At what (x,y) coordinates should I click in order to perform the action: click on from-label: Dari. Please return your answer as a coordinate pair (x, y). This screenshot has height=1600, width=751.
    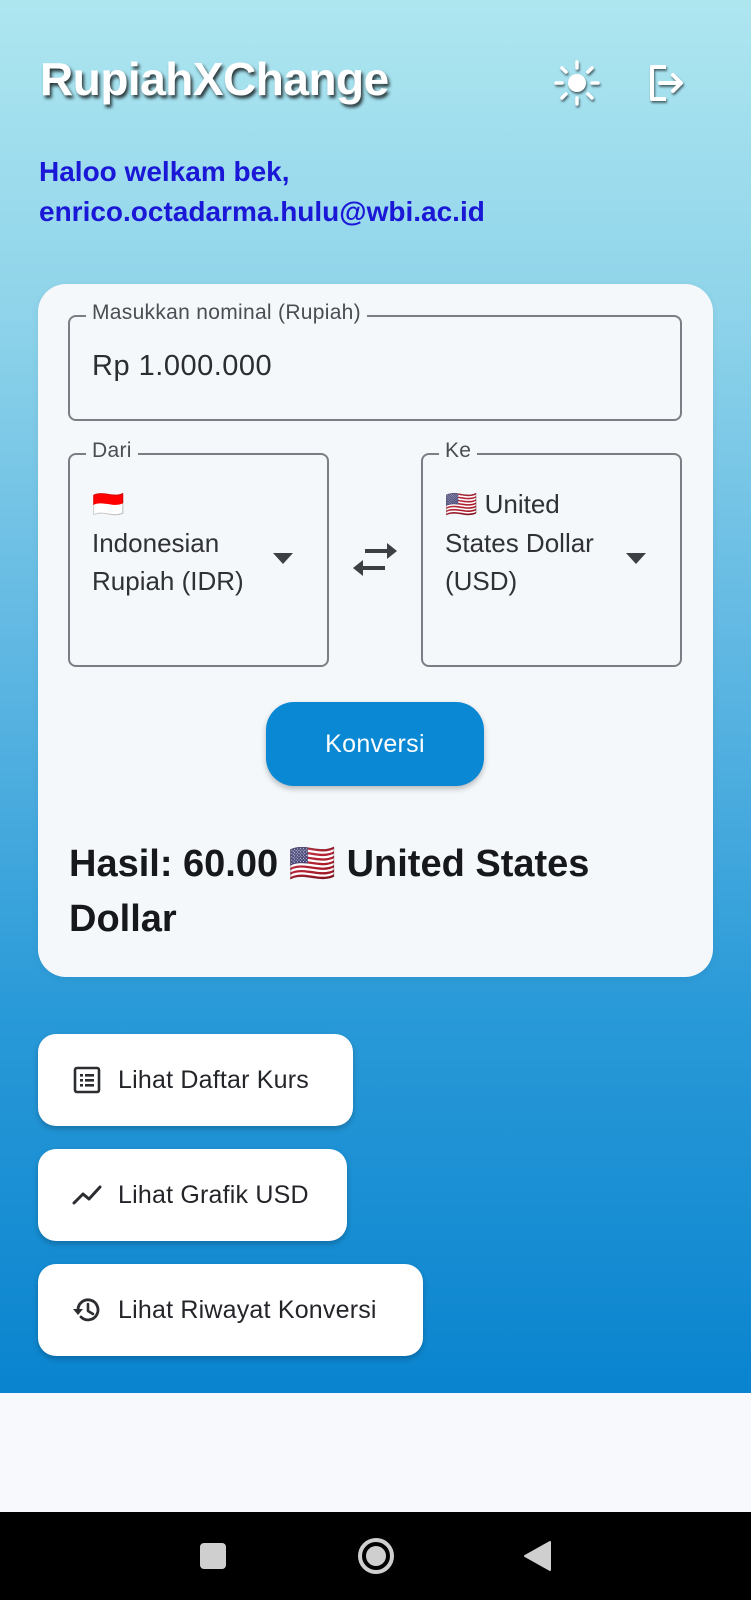
    Looking at the image, I should click on (112, 451).